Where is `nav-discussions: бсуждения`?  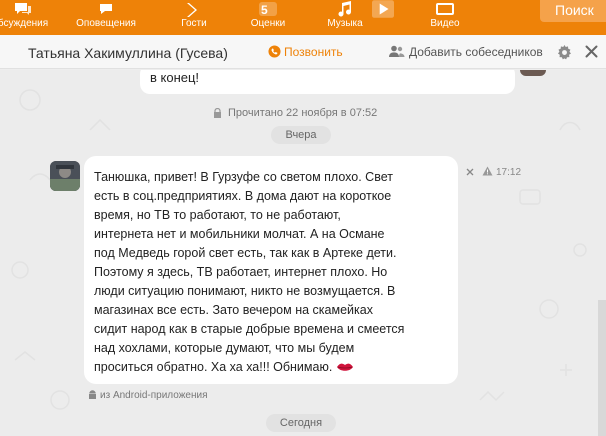 nav-discussions: бсуждения is located at coordinates (26, 17).